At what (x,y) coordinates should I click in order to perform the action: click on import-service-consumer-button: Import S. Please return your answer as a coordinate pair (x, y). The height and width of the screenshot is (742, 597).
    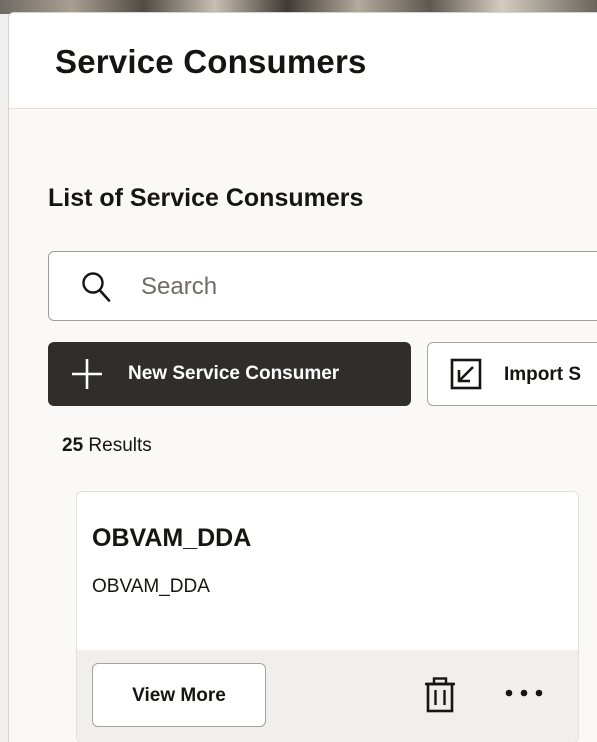
    Looking at the image, I should click on (512, 374).